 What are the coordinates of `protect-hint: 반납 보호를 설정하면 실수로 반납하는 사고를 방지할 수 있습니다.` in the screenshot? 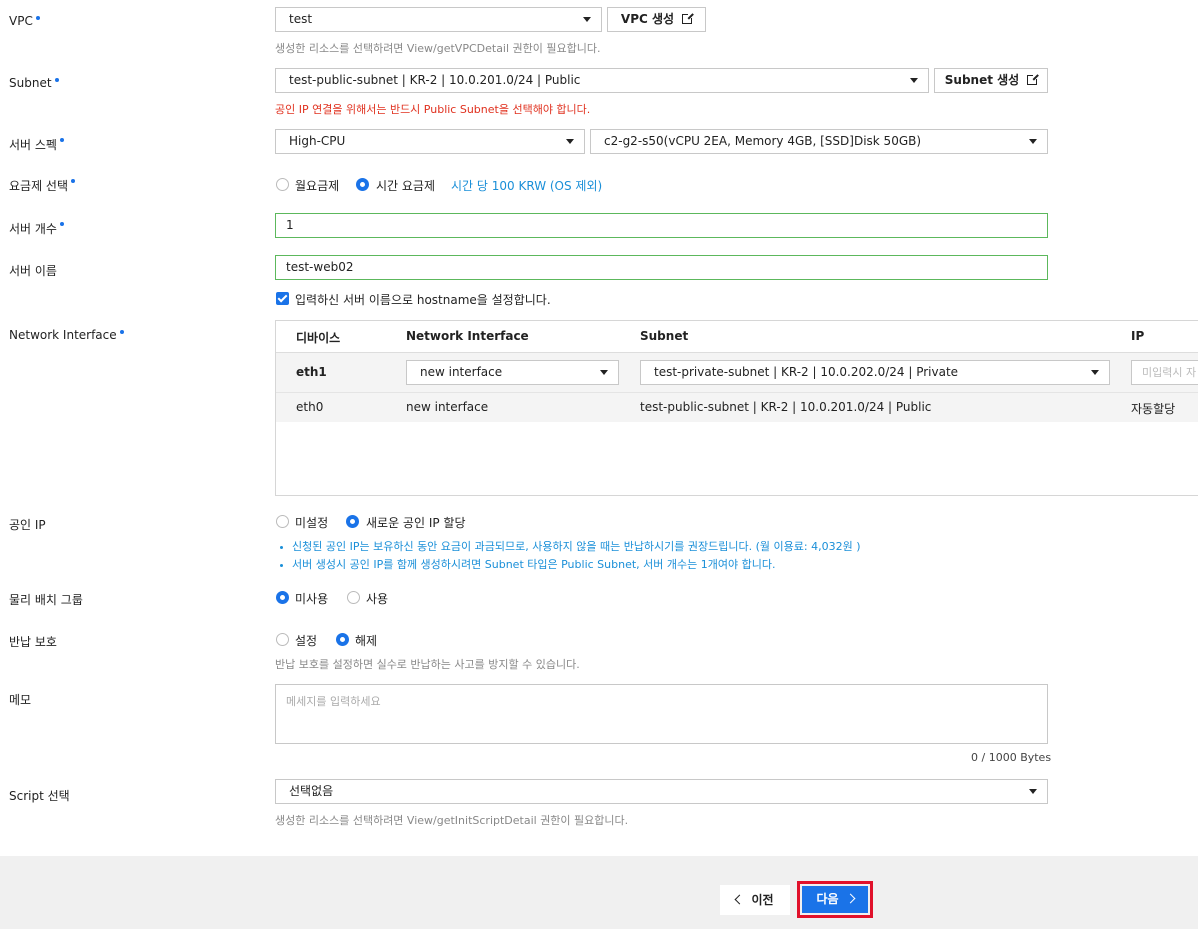 It's located at (427, 664).